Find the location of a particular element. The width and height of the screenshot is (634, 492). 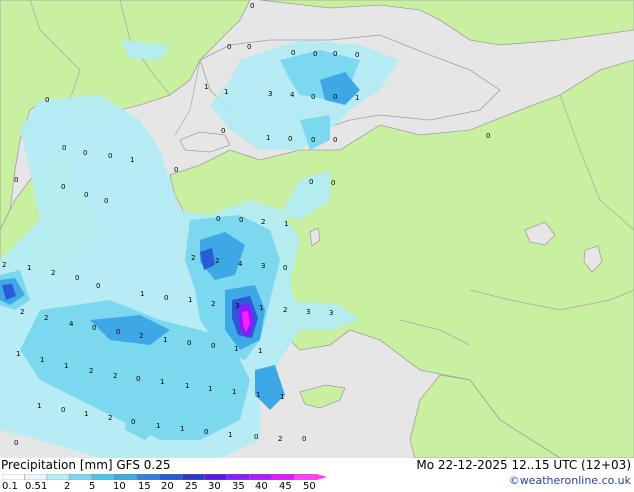

legend-tick-label: 5 is located at coordinates (92, 486).